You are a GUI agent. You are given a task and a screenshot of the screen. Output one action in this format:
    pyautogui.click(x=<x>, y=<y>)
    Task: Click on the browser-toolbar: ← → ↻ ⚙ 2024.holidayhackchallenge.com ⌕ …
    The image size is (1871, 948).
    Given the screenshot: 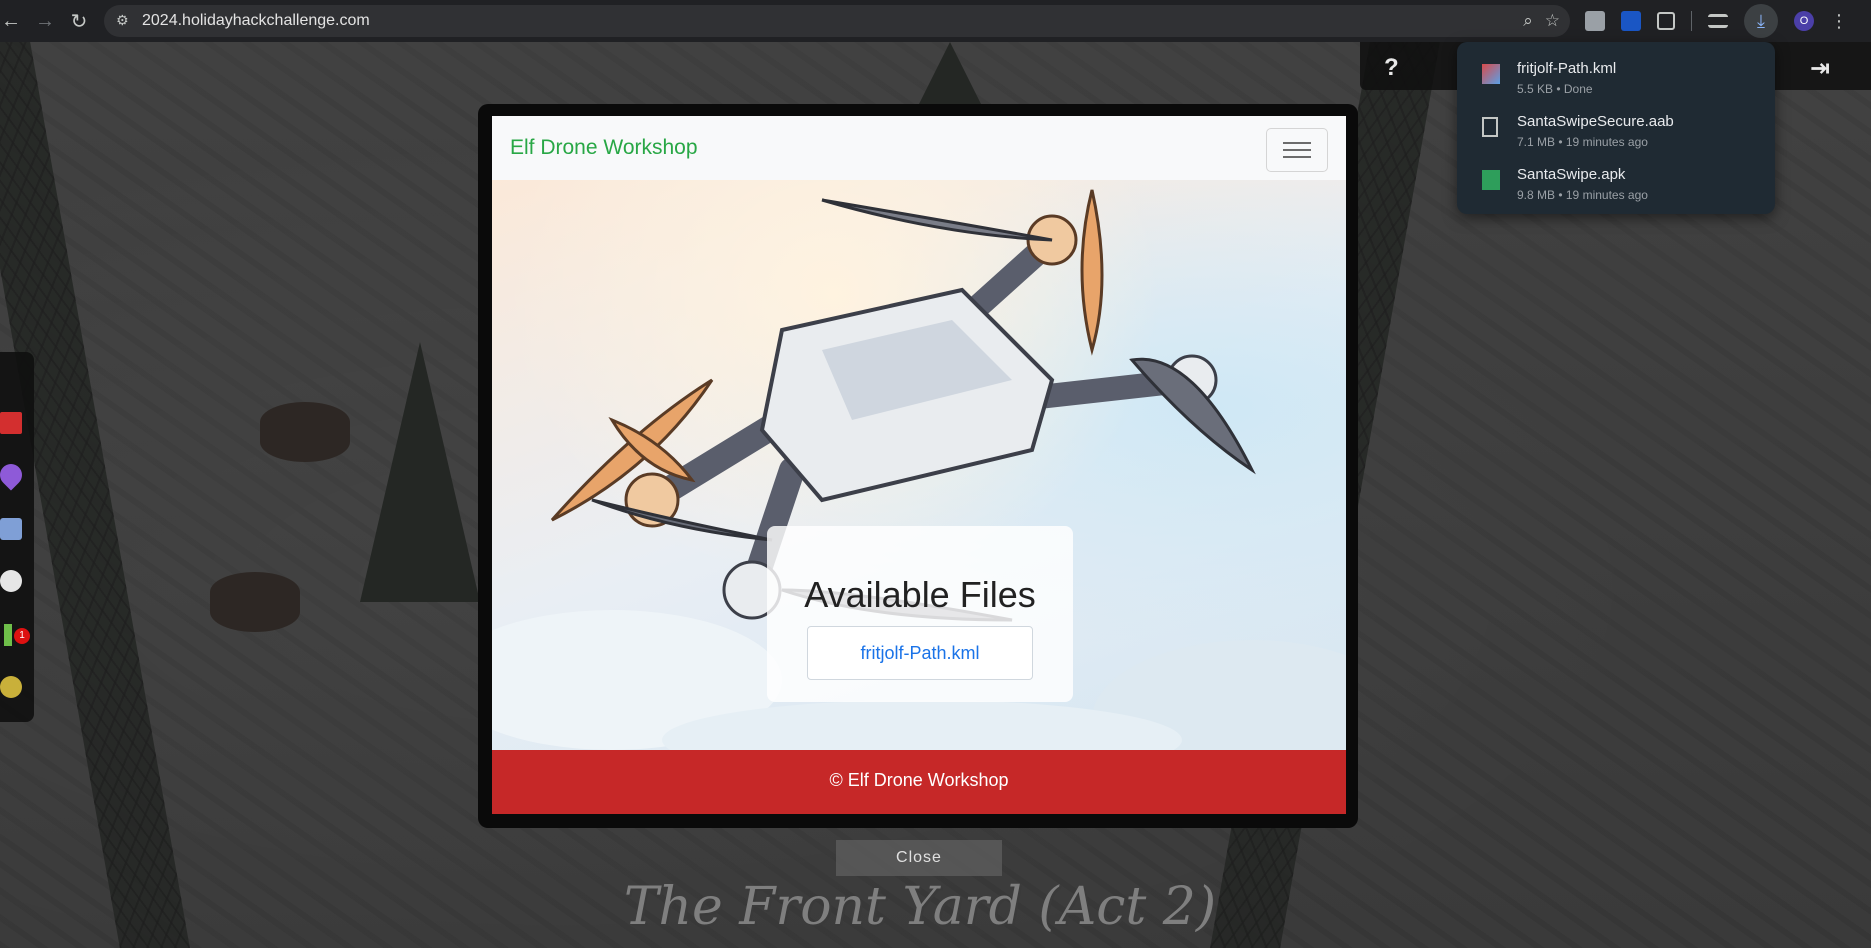 What is the action you would take?
    pyautogui.click(x=935, y=21)
    